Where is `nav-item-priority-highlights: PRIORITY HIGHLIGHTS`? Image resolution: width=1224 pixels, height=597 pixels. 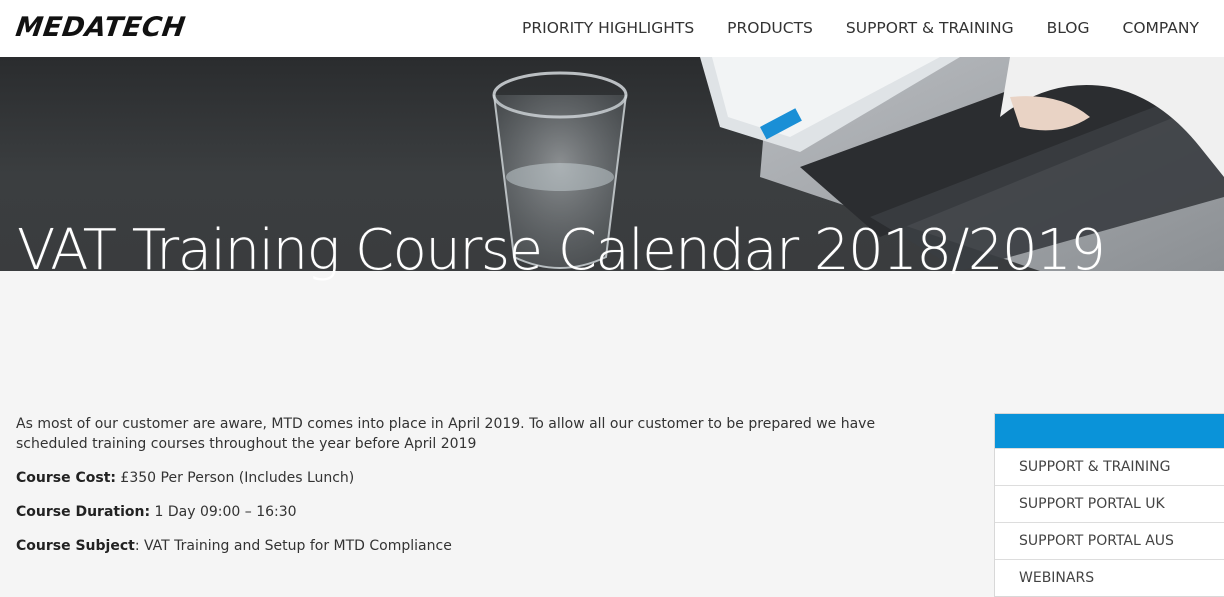
nav-item-priority-highlights: PRIORITY HIGHLIGHTS is located at coordinates (608, 28).